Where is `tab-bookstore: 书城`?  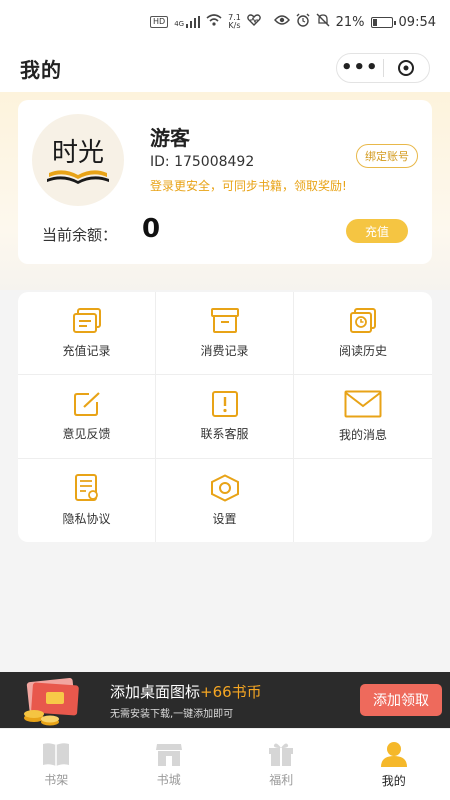 tab-bookstore: 书城 is located at coordinates (169, 764).